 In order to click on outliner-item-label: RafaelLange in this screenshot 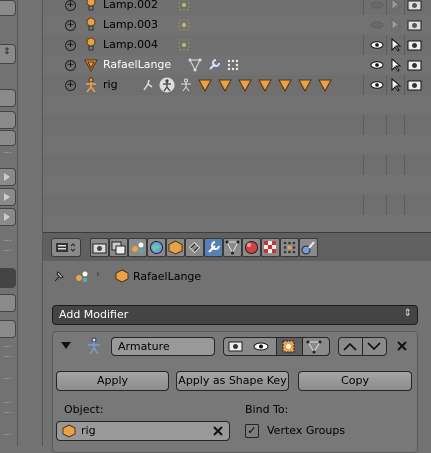, I will do `click(137, 64)`.